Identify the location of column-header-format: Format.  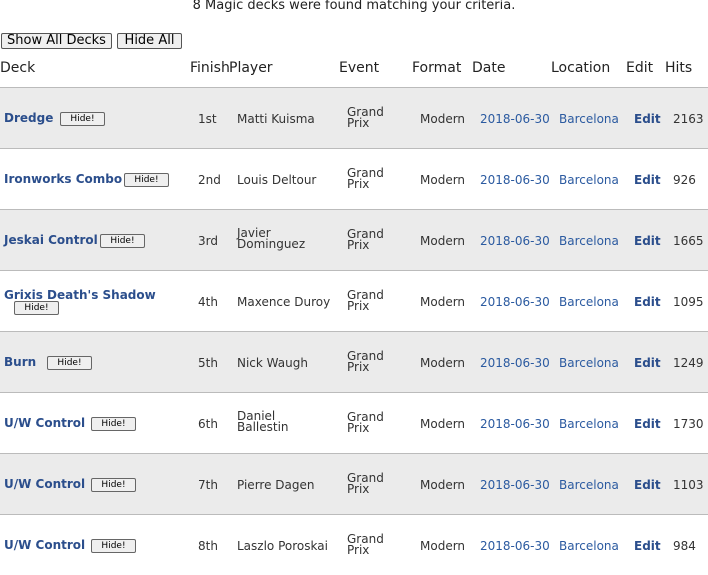
(437, 68).